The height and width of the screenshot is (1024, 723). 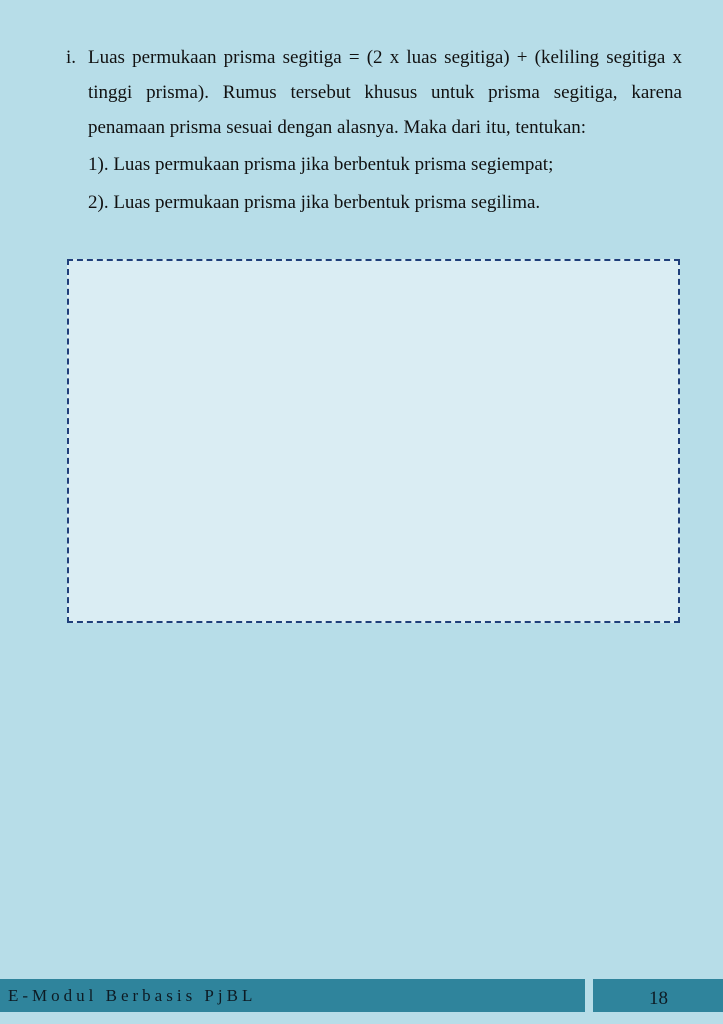 What do you see at coordinates (292, 995) in the screenshot?
I see `footer-bar: E-Modul Berbasis PjBL` at bounding box center [292, 995].